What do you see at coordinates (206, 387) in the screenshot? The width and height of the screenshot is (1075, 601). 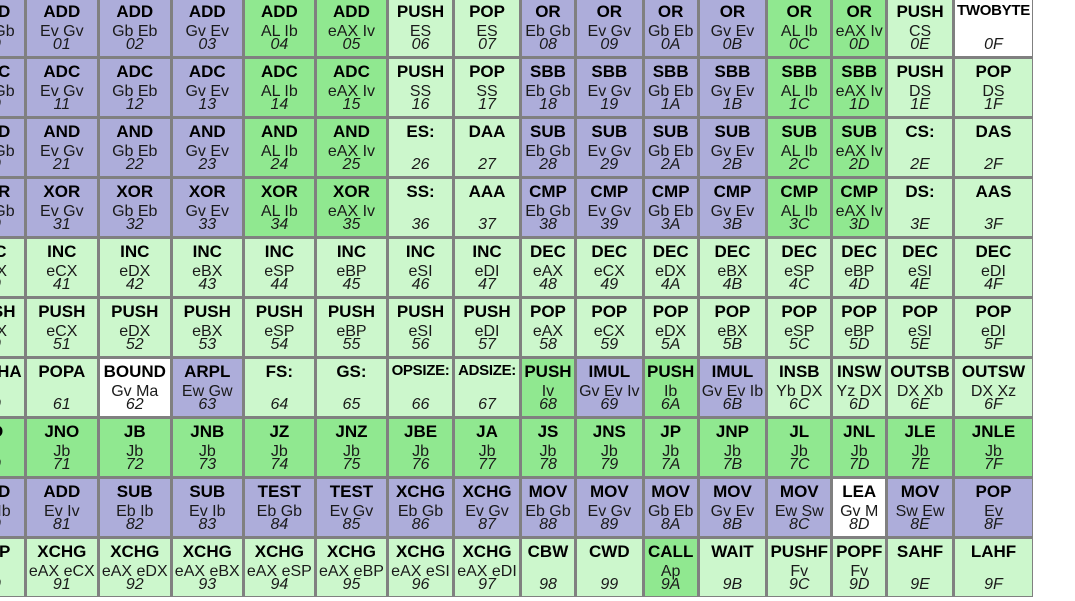 I see `opcode-cell-63: ARPL Ew Gw 63` at bounding box center [206, 387].